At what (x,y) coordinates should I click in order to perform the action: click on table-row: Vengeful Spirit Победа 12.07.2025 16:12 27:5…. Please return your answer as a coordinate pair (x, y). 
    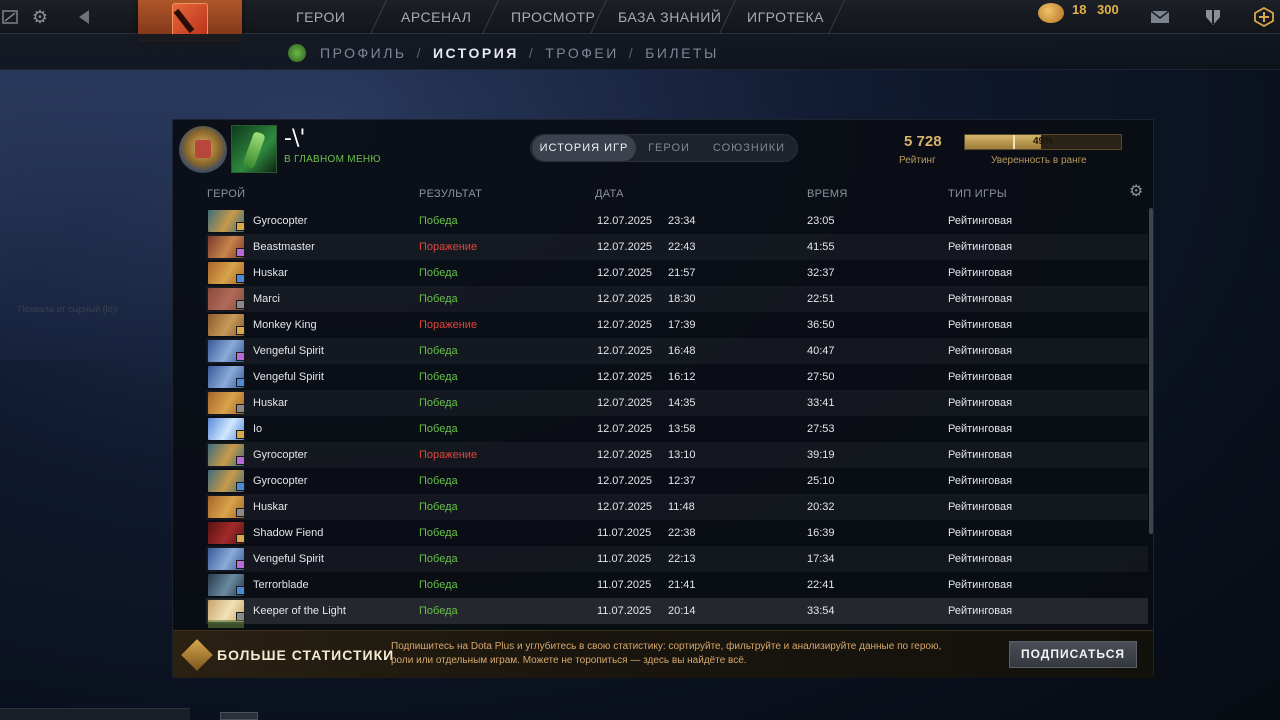
    Looking at the image, I should click on (677, 377).